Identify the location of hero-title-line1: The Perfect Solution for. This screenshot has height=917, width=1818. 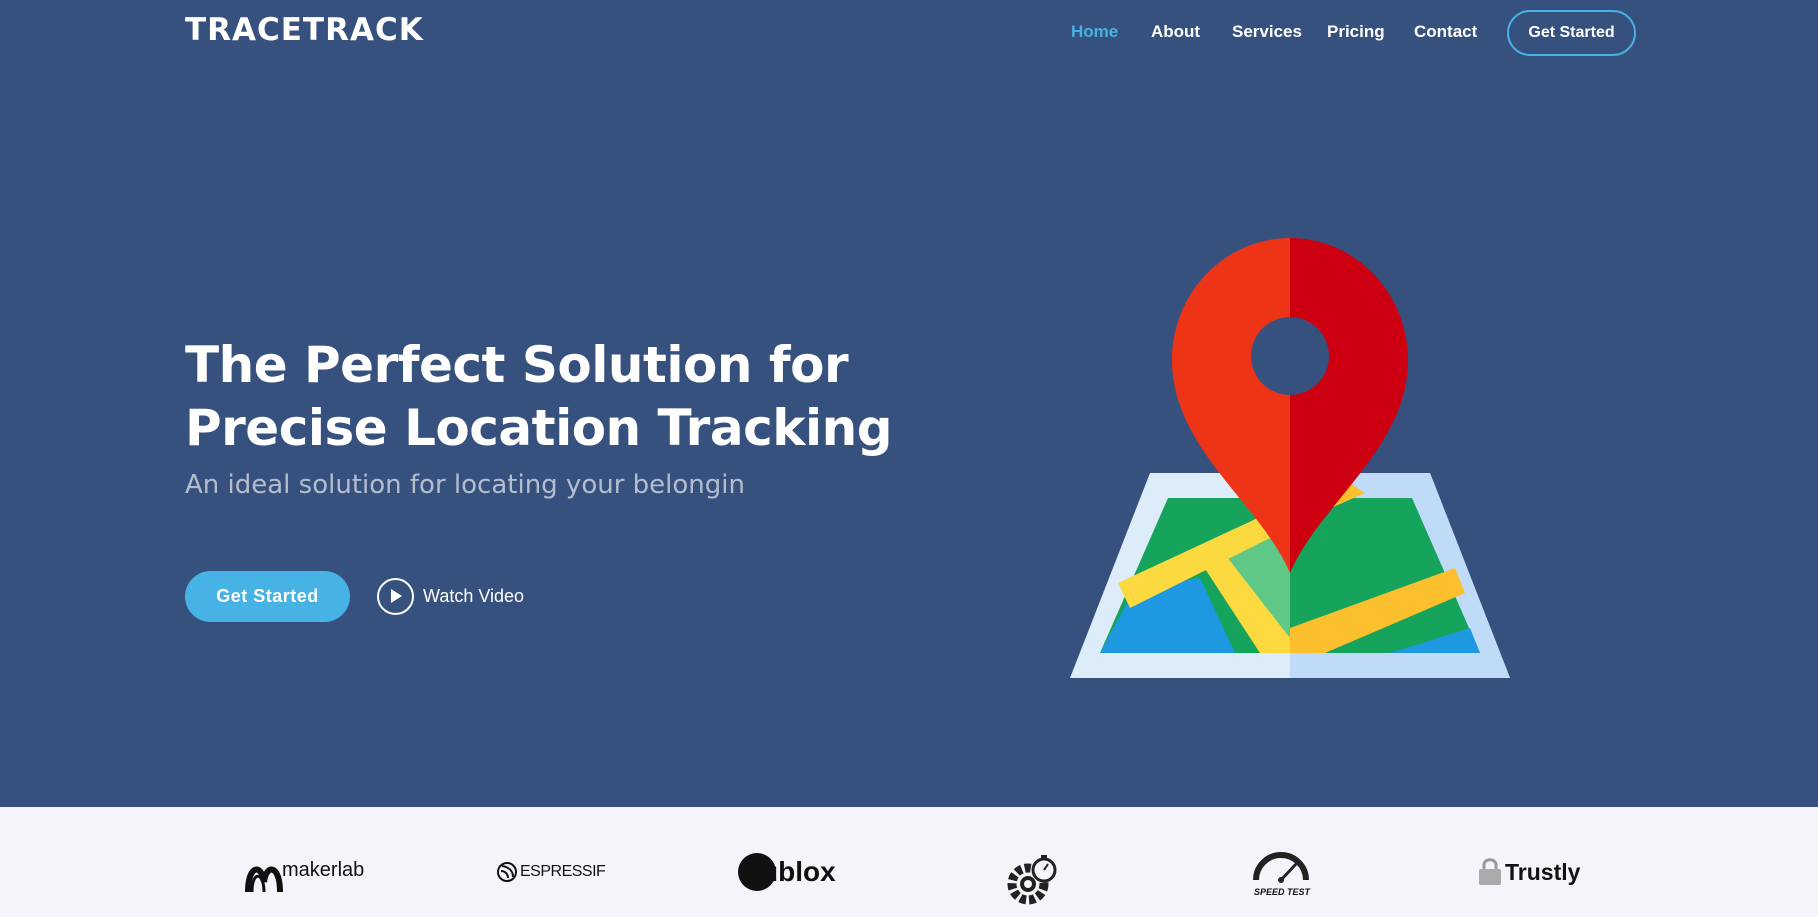
(517, 365).